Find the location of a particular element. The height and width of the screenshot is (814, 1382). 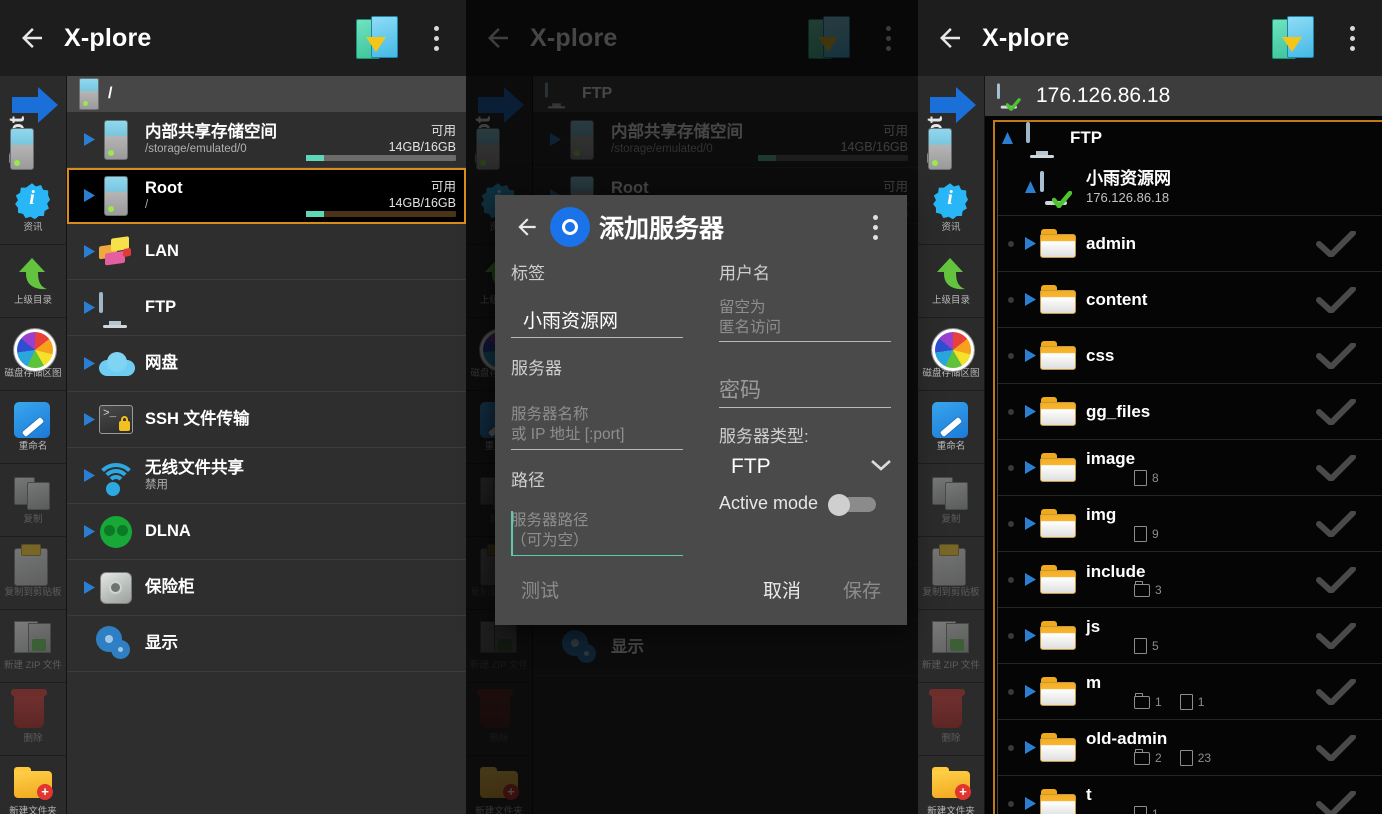

table-row: include 3 is located at coordinates (1190, 580).